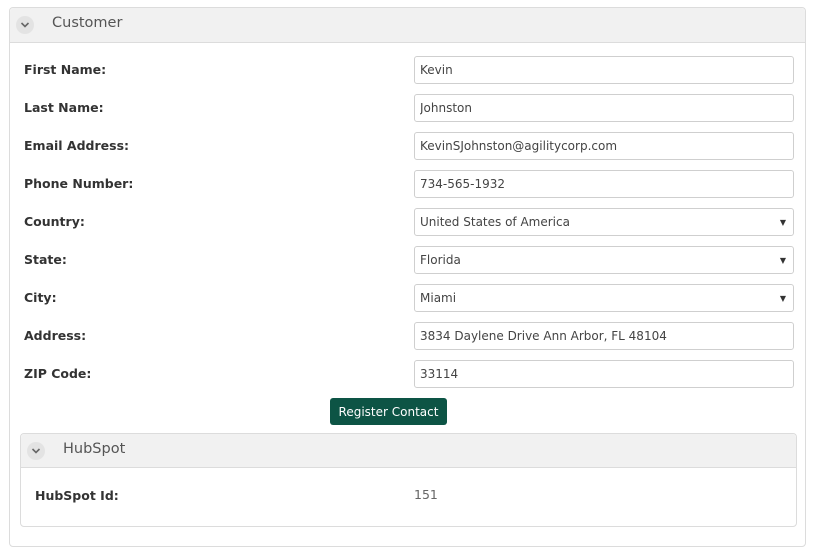  What do you see at coordinates (407, 260) in the screenshot?
I see `state-row: State: Florida ▼` at bounding box center [407, 260].